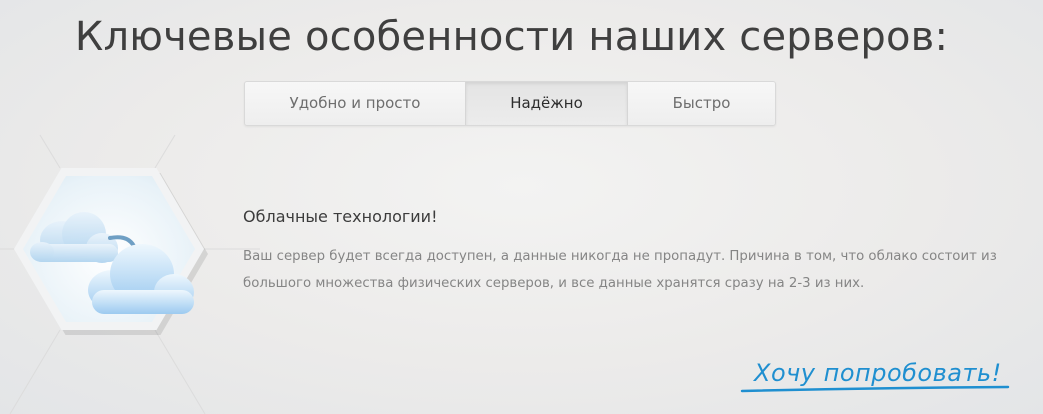 Image resolution: width=1043 pixels, height=414 pixels. I want to click on tab-fast: Быстро, so click(701, 103).